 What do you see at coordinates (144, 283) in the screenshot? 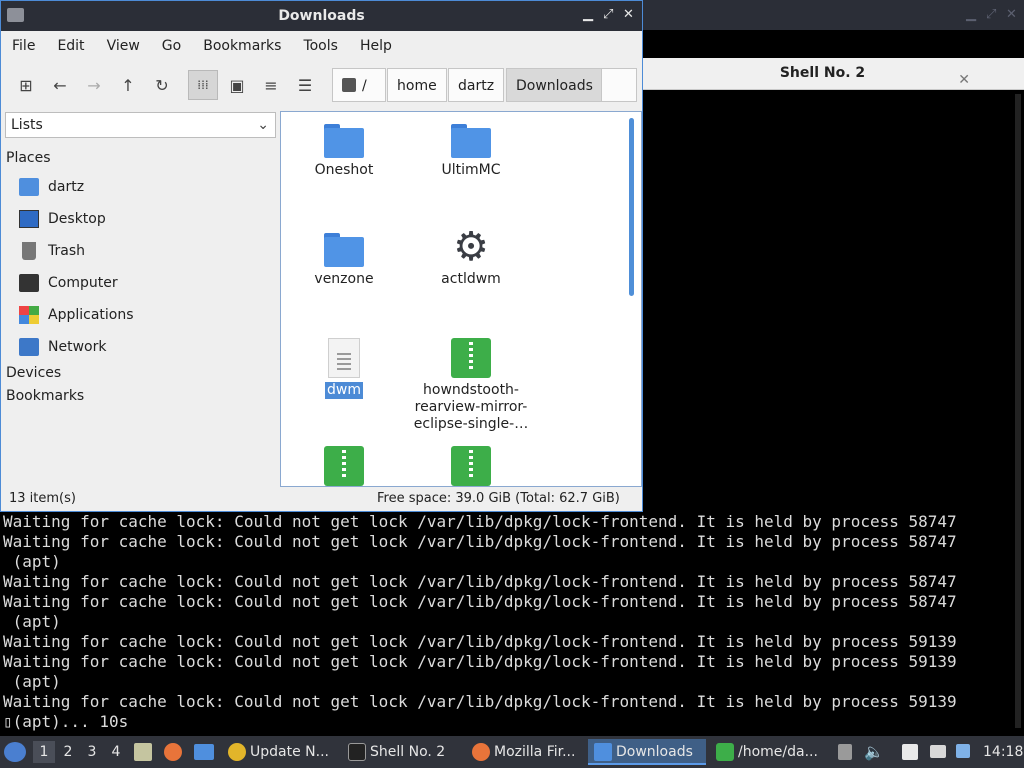
I see `sidebar-item-computer: Computer` at bounding box center [144, 283].